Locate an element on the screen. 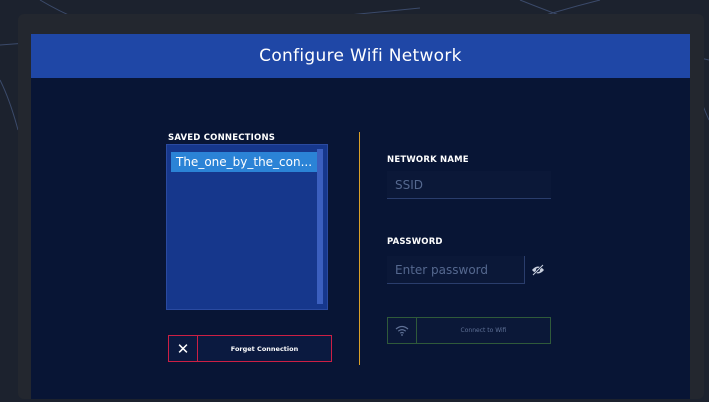 This screenshot has width=709, height=402. connect-to-wifi-label: Connect to Wifi is located at coordinates (483, 330).